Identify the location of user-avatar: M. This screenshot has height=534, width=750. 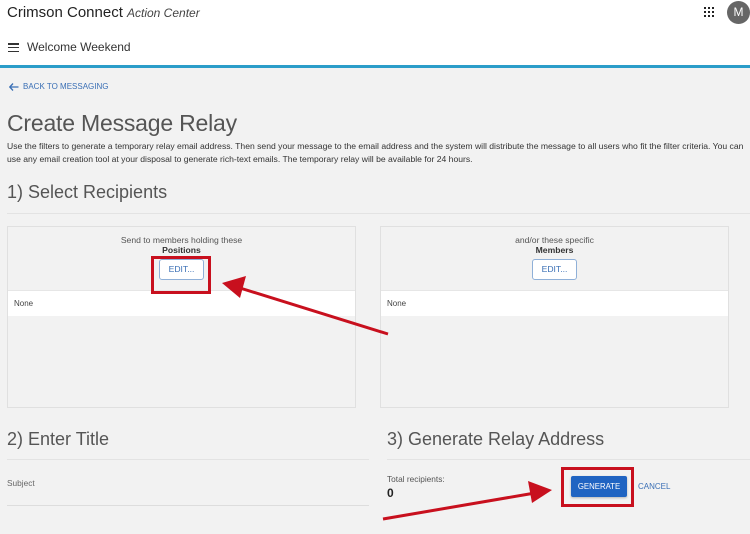
(738, 12).